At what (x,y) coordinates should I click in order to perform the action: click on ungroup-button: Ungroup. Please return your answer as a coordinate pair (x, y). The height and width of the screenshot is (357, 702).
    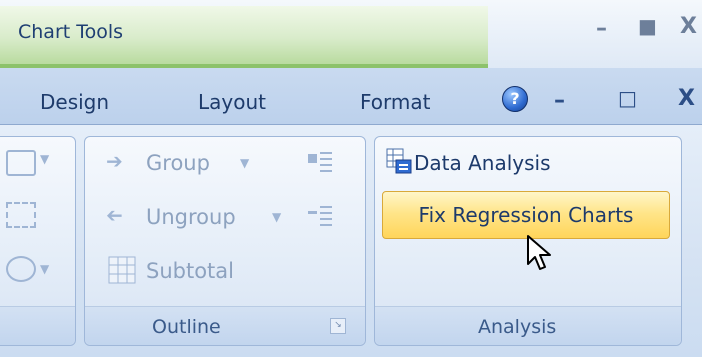
    Looking at the image, I should click on (191, 217).